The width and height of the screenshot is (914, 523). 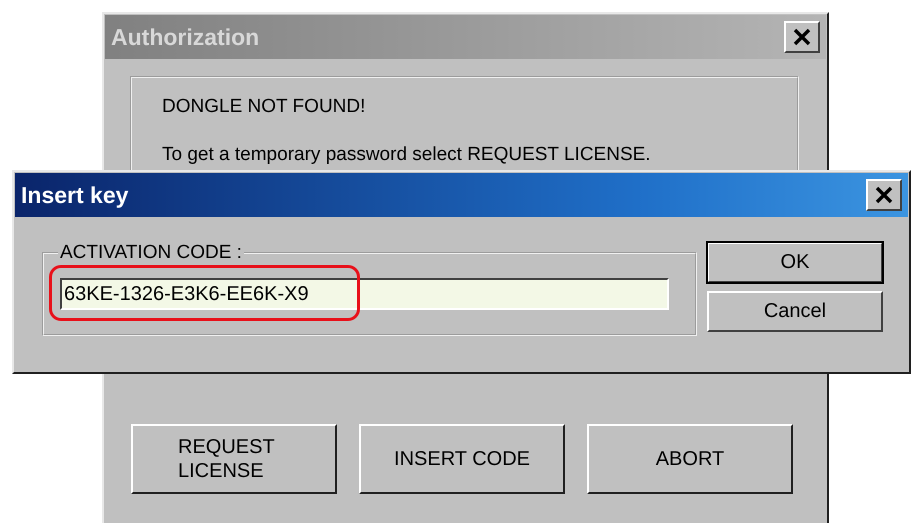 I want to click on dialog-button: INSERT CODE, so click(x=462, y=459).